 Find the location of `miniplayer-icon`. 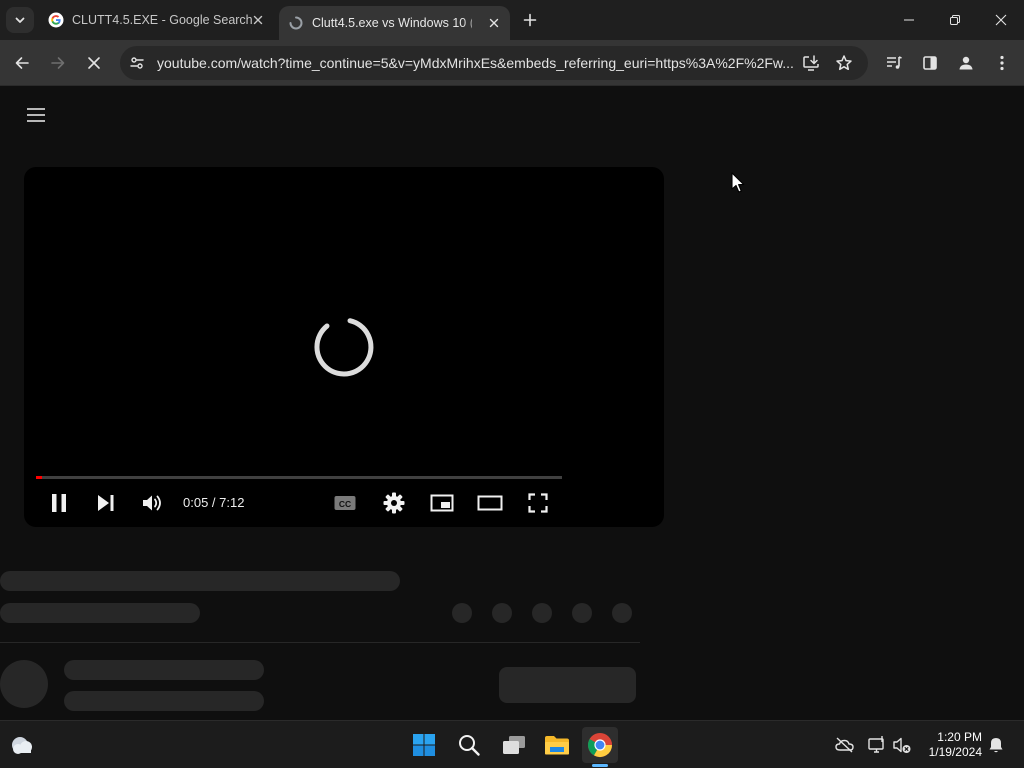

miniplayer-icon is located at coordinates (442, 503).